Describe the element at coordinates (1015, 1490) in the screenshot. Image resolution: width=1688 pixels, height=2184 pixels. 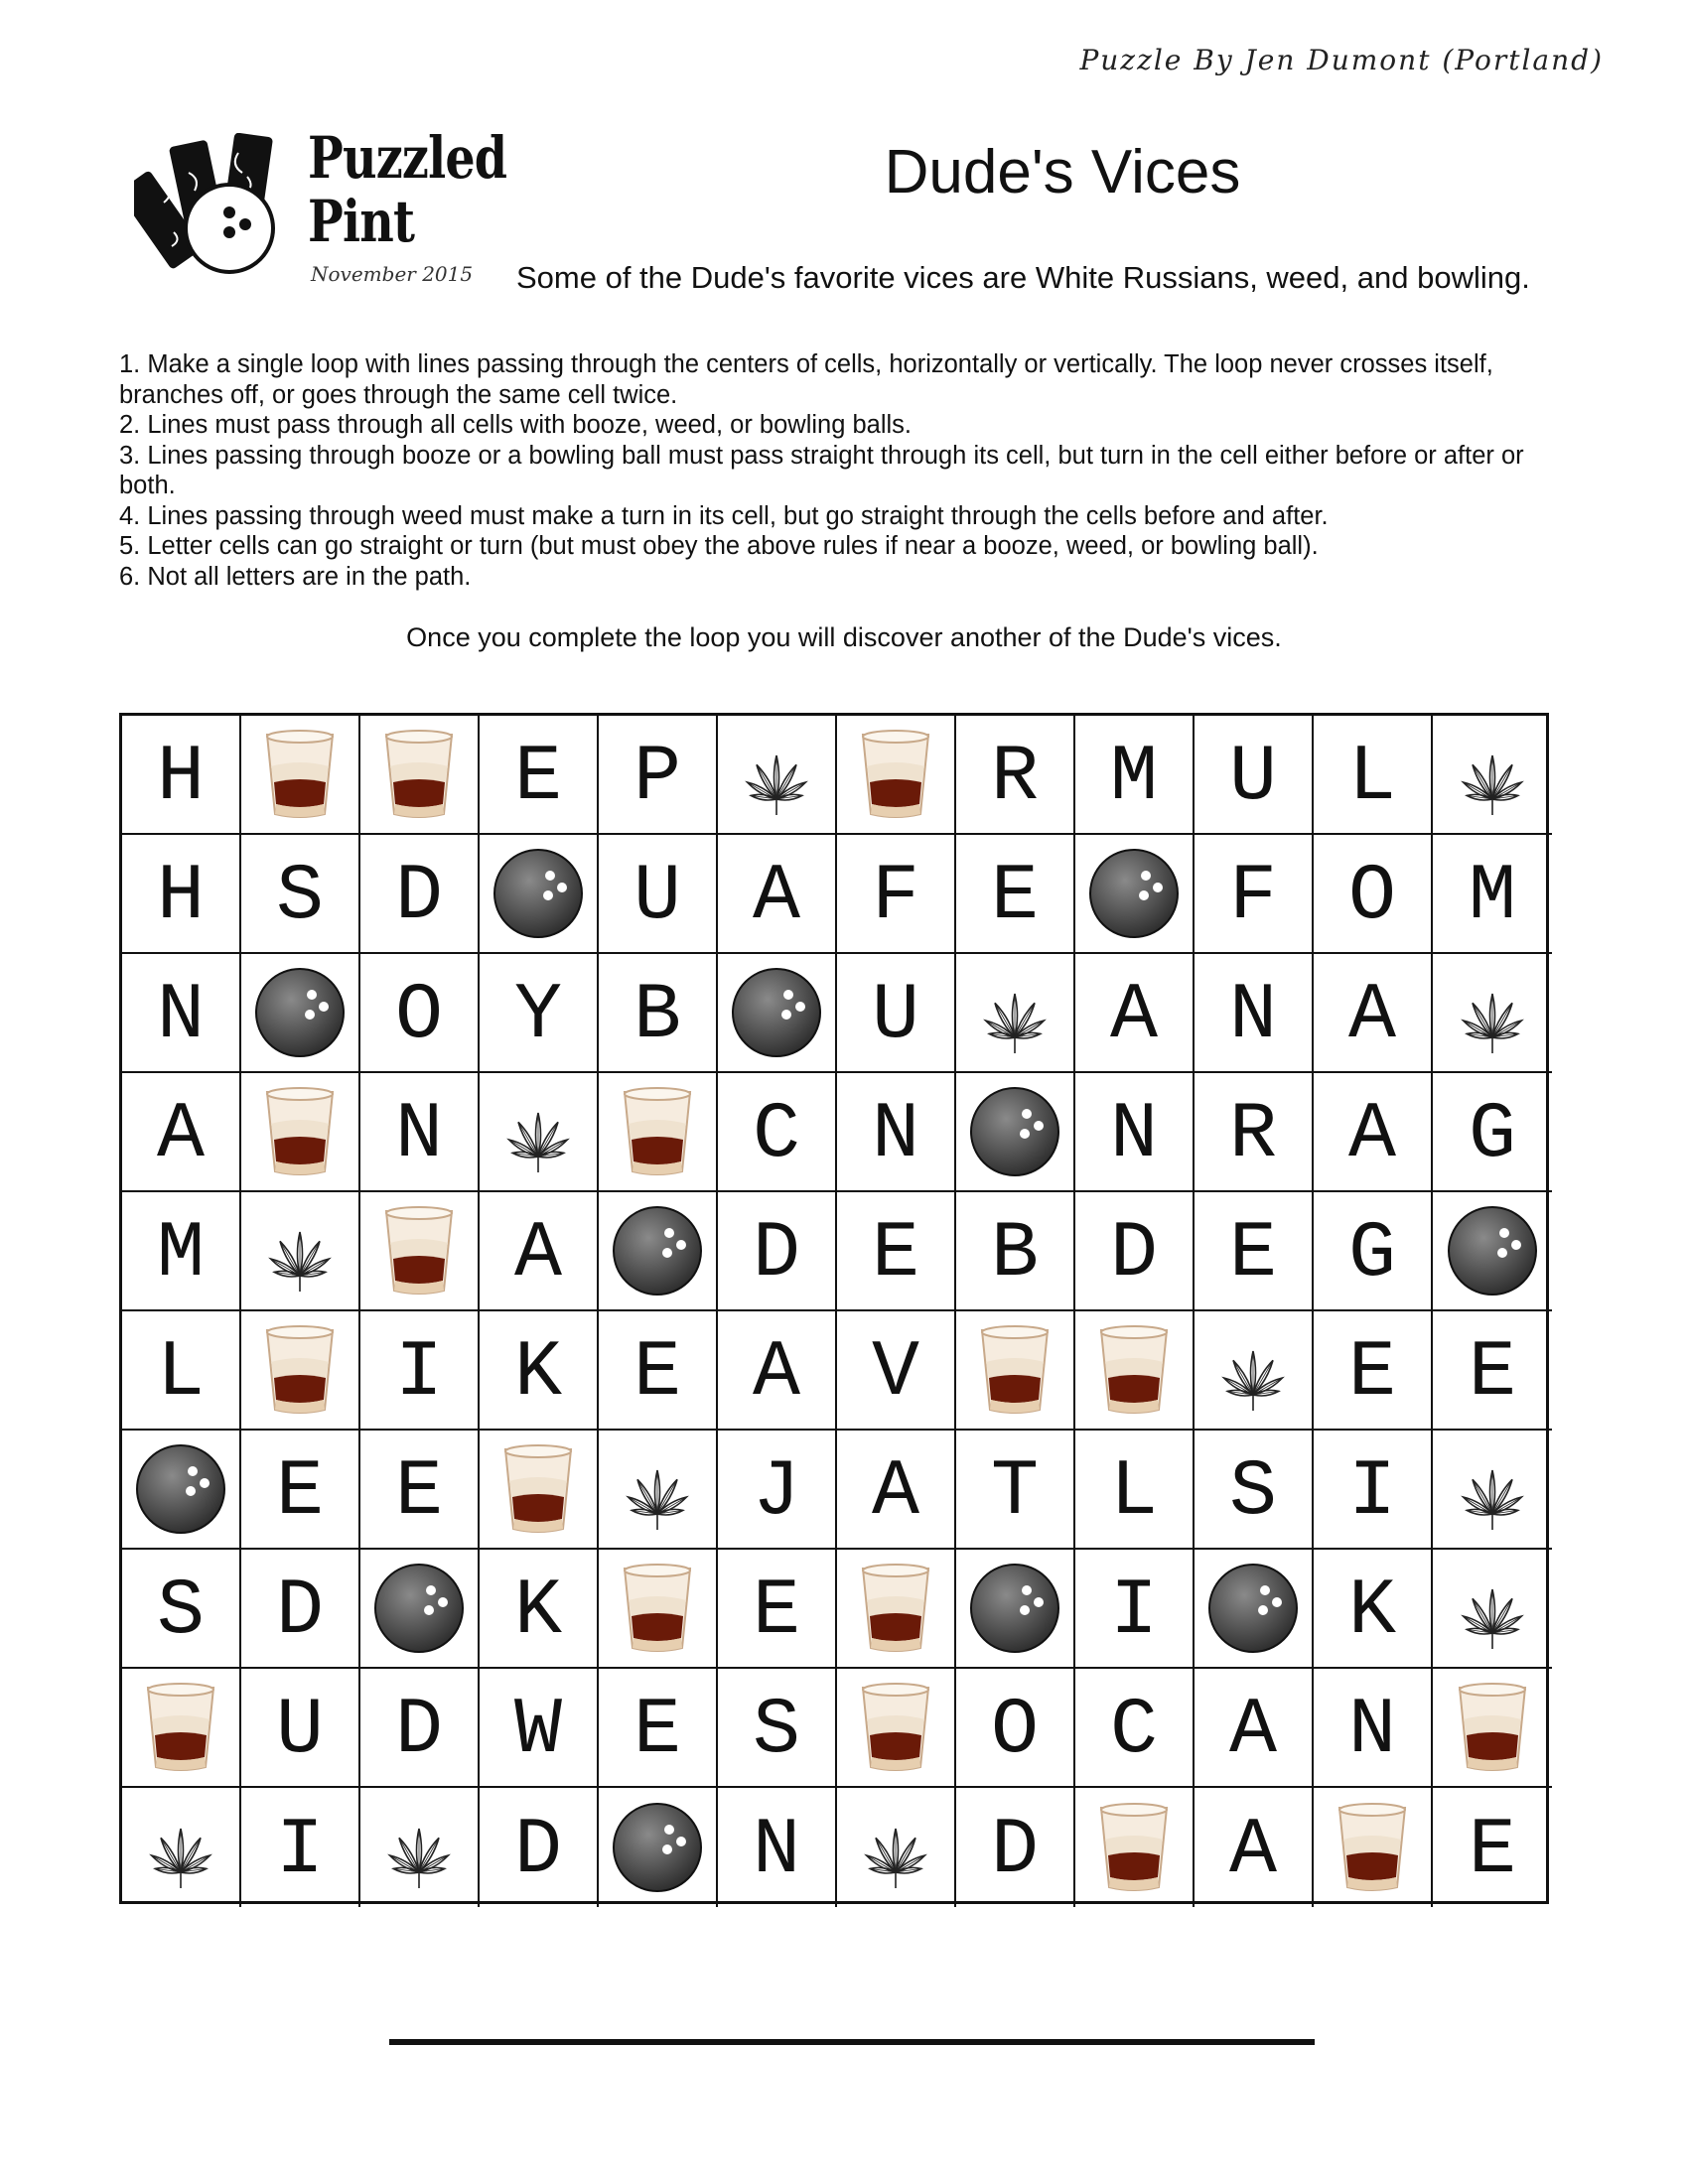
I see `grid-cell-letter: T` at that location.